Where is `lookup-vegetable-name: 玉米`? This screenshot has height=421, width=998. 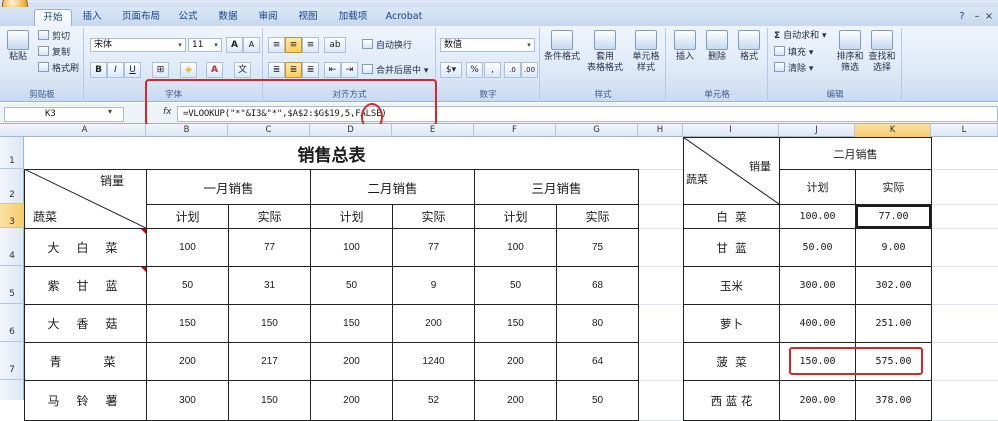
lookup-vegetable-name: 玉米 is located at coordinates (731, 285).